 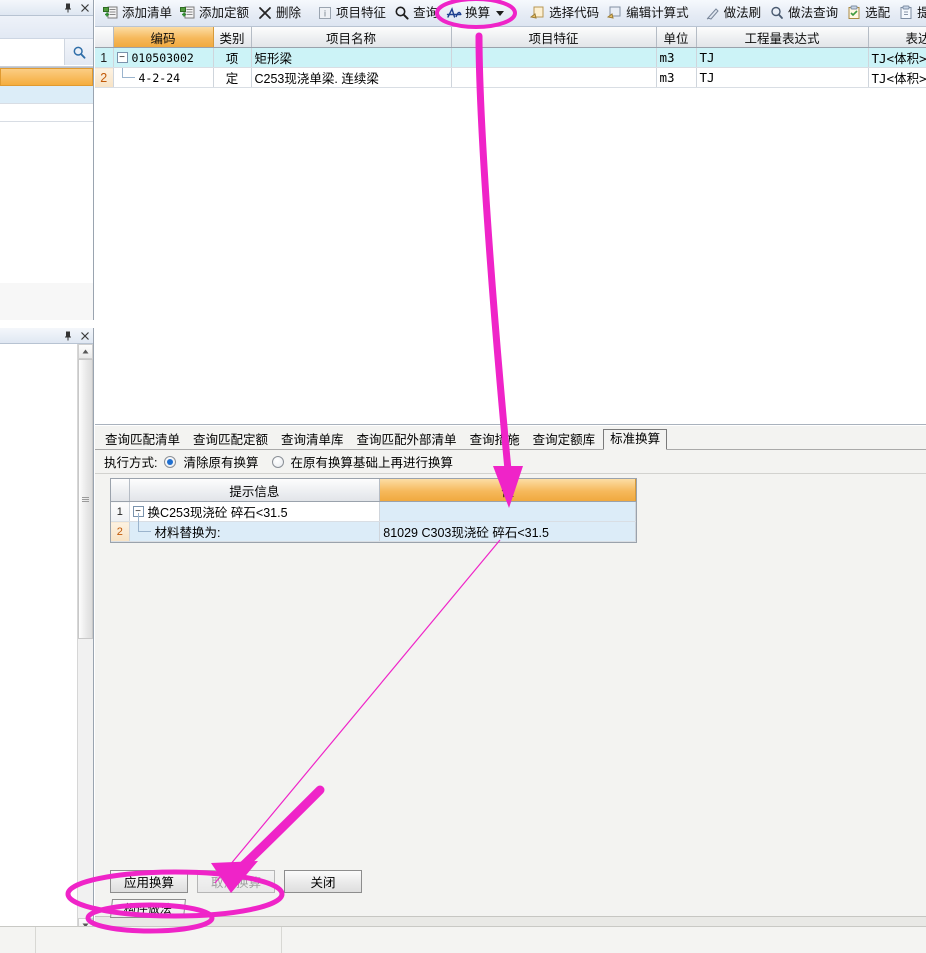 I want to click on left-panel-scrollbar, so click(x=85, y=638).